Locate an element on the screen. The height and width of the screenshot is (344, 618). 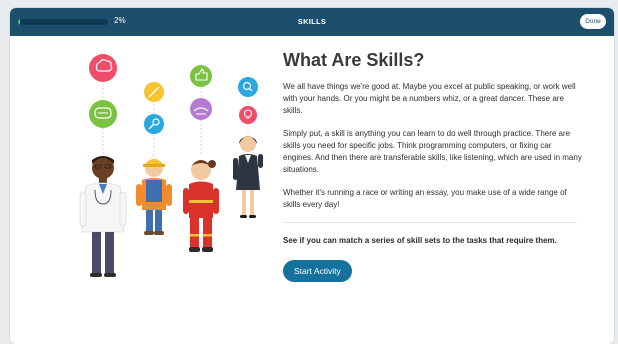
page-title: SKILLS is located at coordinates (312, 21).